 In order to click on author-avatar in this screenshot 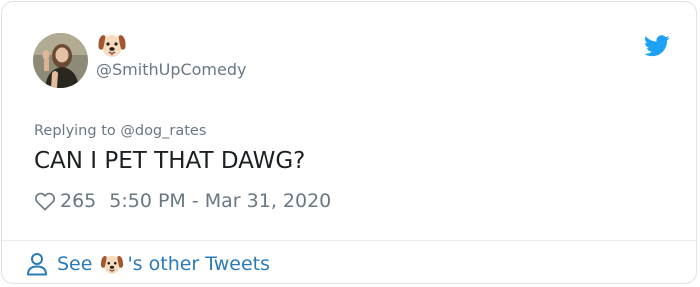, I will do `click(60, 60)`.